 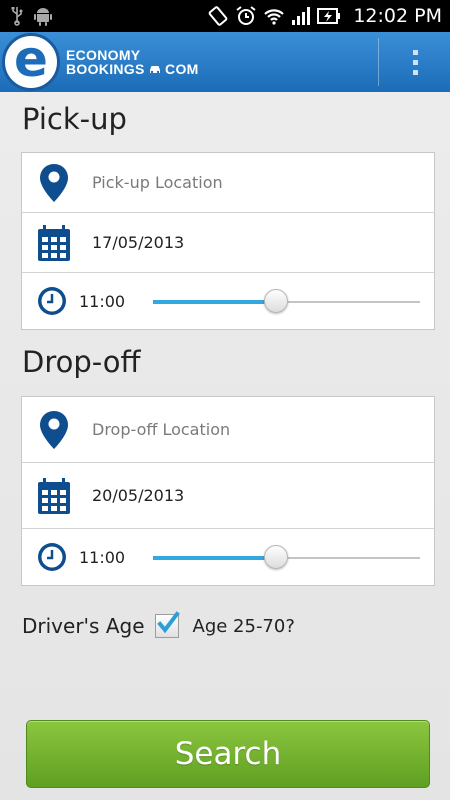 I want to click on dropoff-location-placeholder: Drop-off Location, so click(x=161, y=429).